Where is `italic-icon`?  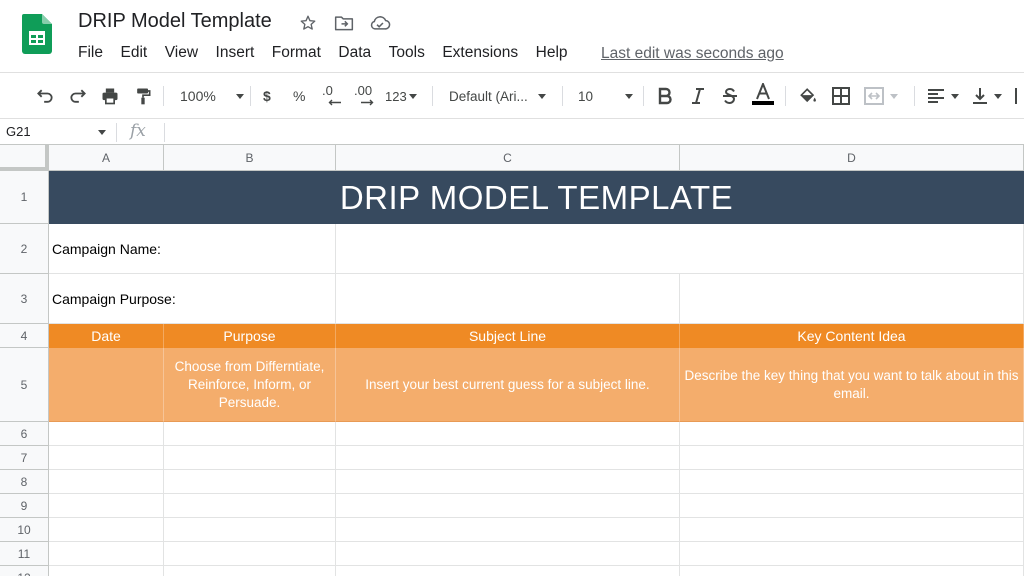
italic-icon is located at coordinates (698, 96).